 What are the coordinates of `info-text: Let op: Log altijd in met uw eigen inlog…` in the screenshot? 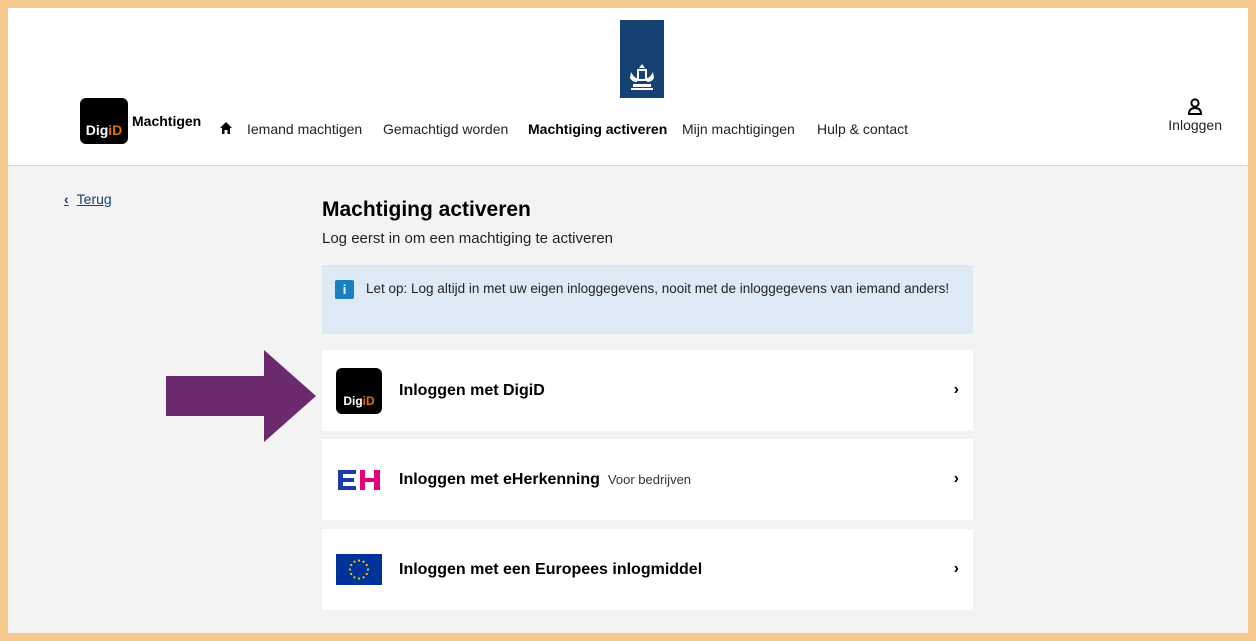 It's located at (658, 288).